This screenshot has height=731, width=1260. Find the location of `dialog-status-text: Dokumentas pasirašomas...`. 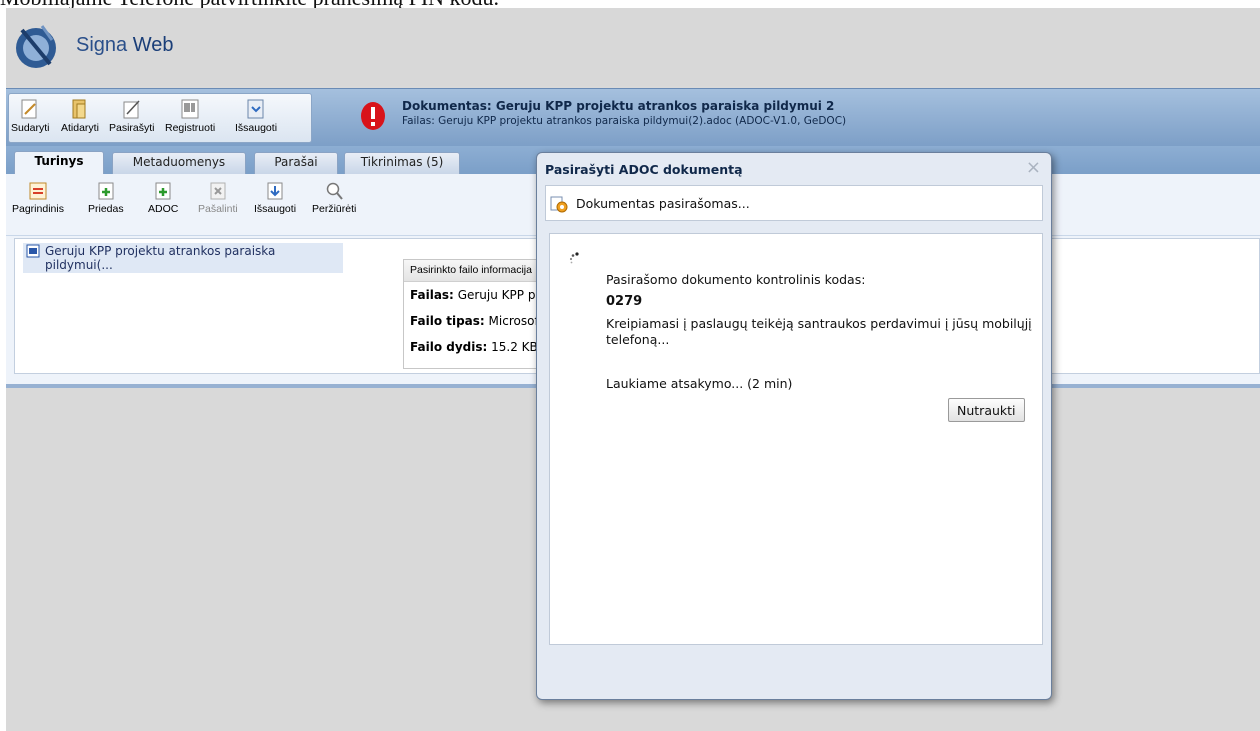

dialog-status-text: Dokumentas pasirašomas... is located at coordinates (663, 203).